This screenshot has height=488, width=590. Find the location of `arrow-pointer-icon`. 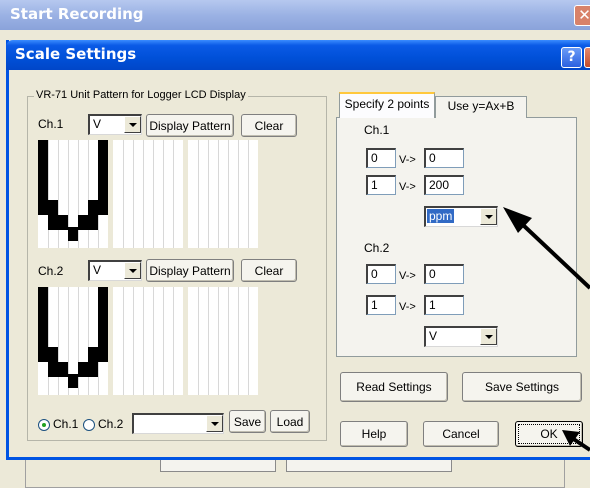

arrow-pointer-icon is located at coordinates (546, 329).